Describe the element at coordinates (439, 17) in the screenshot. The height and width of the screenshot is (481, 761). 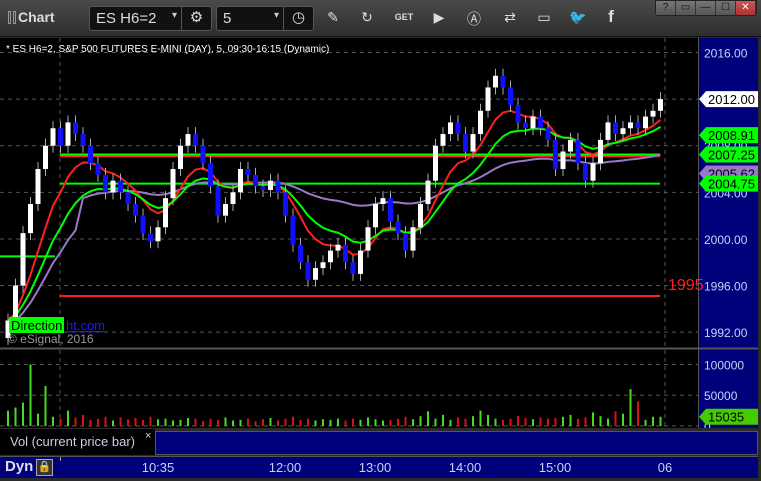
I see `play-icon: ▶` at that location.